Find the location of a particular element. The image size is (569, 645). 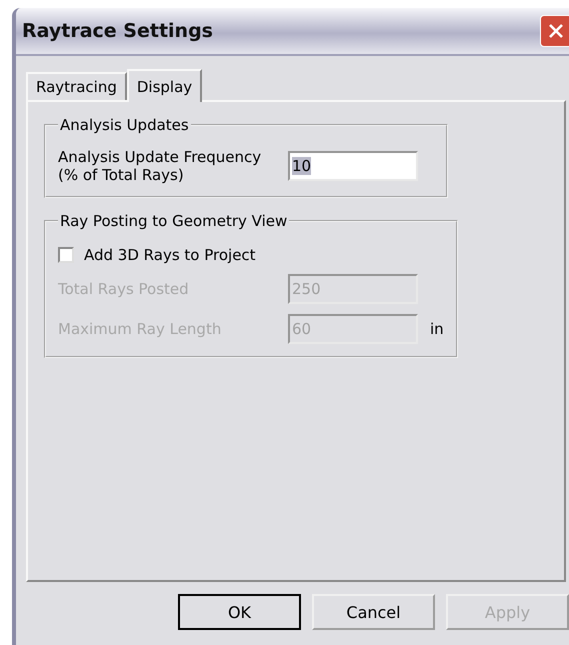

field-label: Analysis Update Frequency (% of Total Rays) is located at coordinates (160, 166).